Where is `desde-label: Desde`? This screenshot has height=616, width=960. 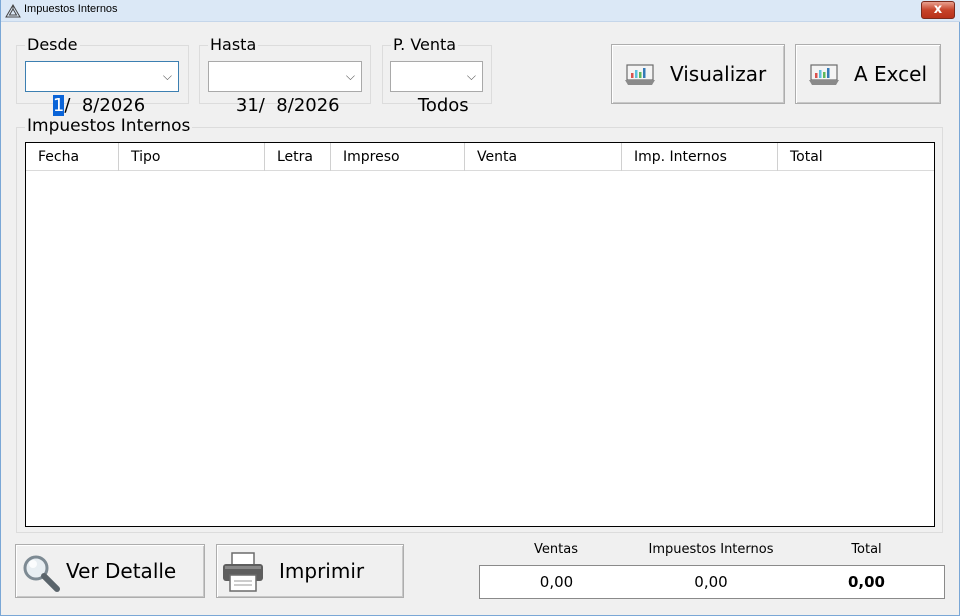 desde-label: Desde is located at coordinates (52, 44).